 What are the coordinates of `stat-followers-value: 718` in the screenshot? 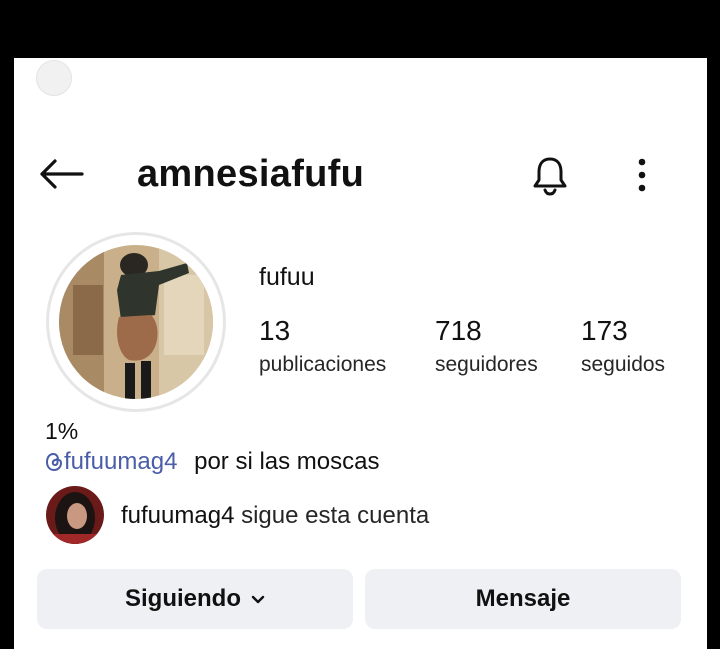 It's located at (458, 330).